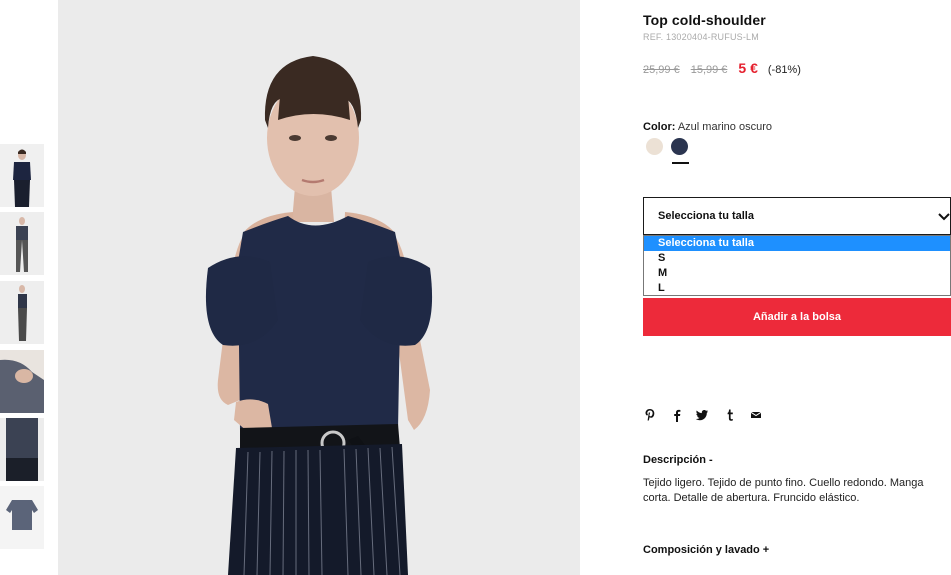 The height and width of the screenshot is (575, 951). What do you see at coordinates (730, 415) in the screenshot?
I see `tumblr-icon` at bounding box center [730, 415].